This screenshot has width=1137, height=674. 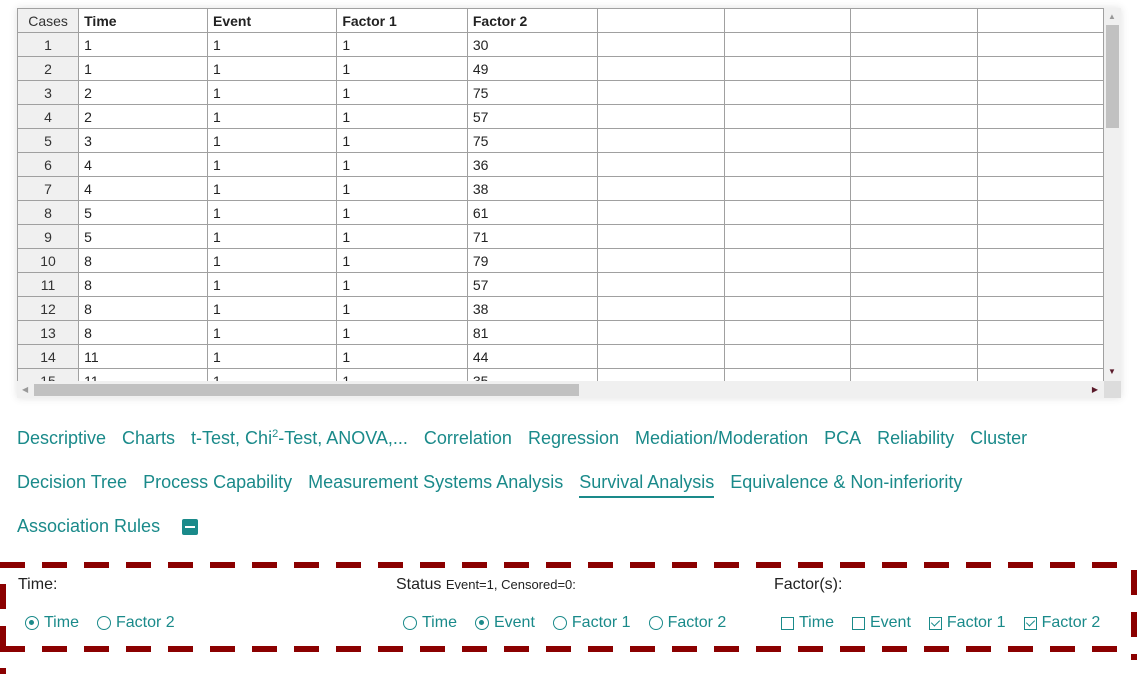 What do you see at coordinates (504, 623) in the screenshot?
I see `status-option-event: Event` at bounding box center [504, 623].